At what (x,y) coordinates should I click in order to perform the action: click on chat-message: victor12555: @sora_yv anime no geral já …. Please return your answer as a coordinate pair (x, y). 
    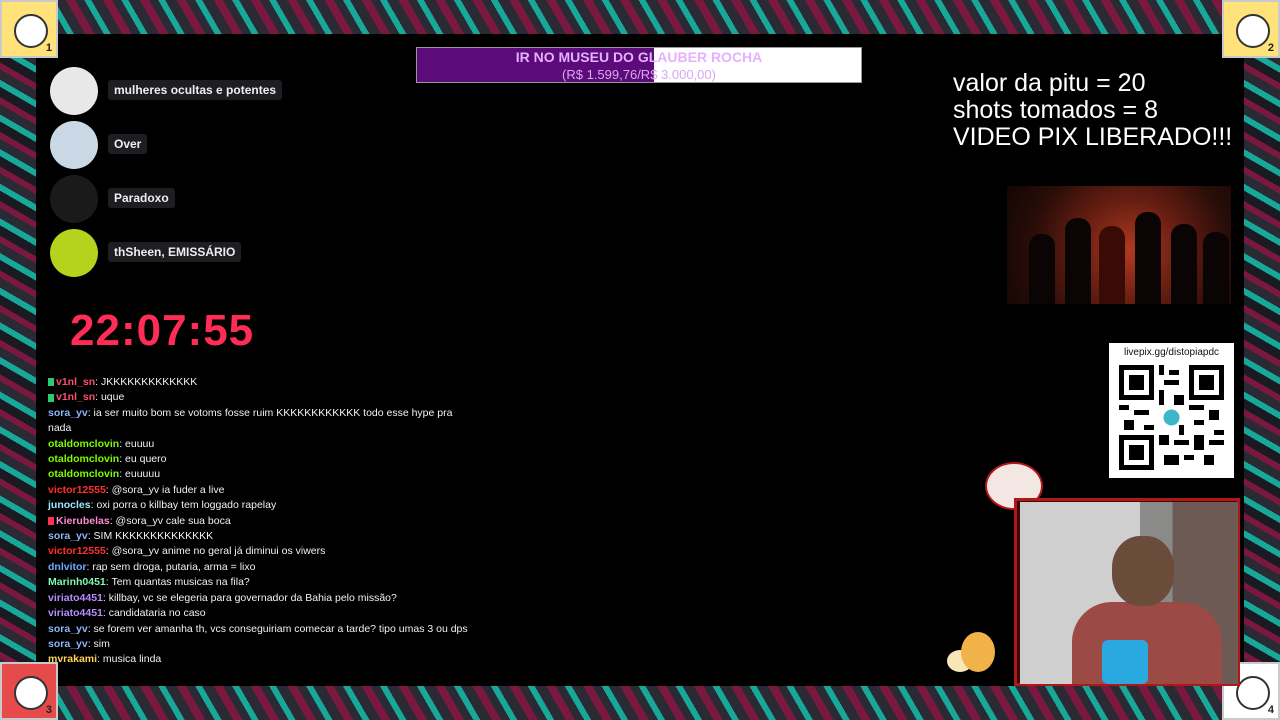
    Looking at the image, I should click on (187, 551).